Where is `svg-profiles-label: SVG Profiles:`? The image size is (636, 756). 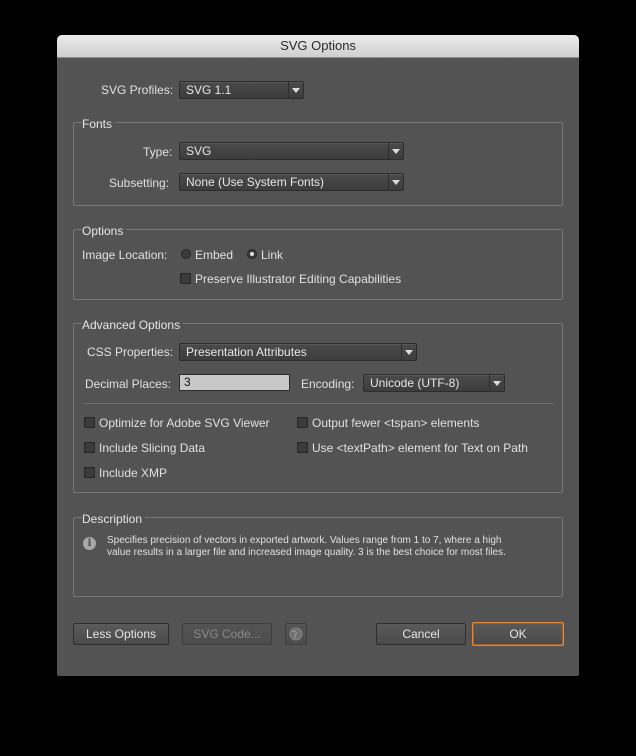 svg-profiles-label: SVG Profiles: is located at coordinates (137, 90).